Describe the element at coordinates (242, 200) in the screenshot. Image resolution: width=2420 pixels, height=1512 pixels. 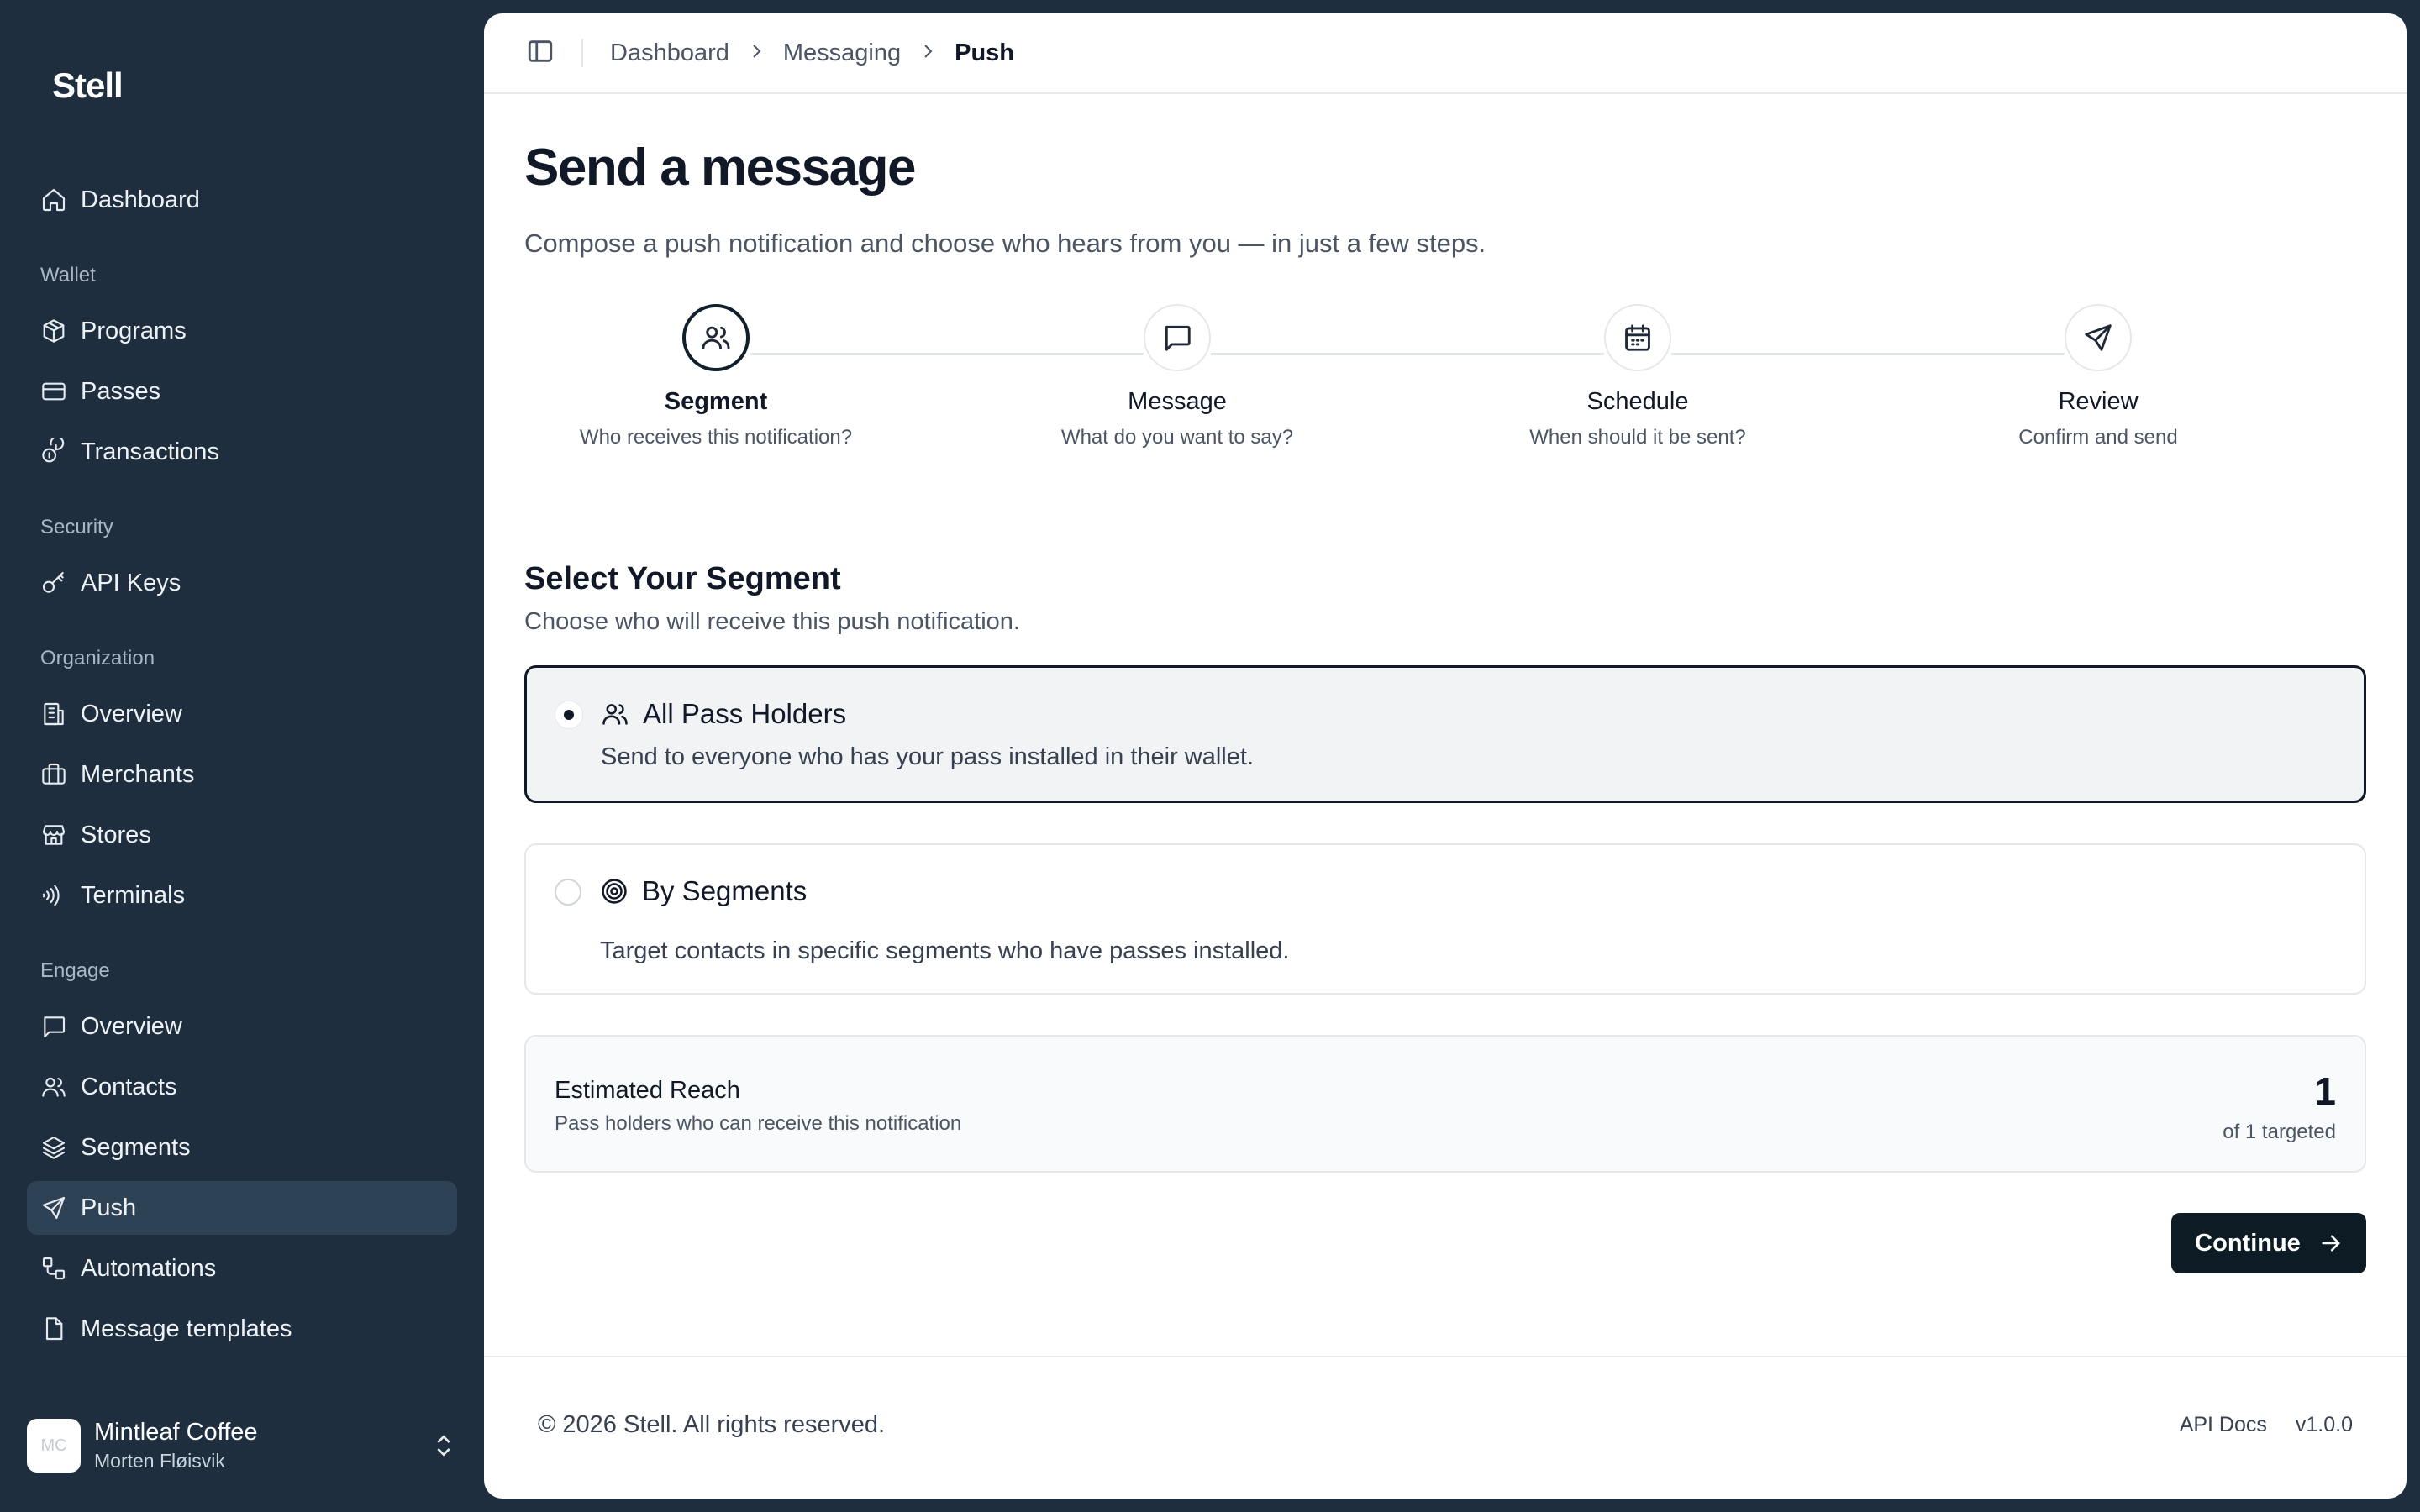
I see `sidebar-item-dashboard: Dashboard` at that location.